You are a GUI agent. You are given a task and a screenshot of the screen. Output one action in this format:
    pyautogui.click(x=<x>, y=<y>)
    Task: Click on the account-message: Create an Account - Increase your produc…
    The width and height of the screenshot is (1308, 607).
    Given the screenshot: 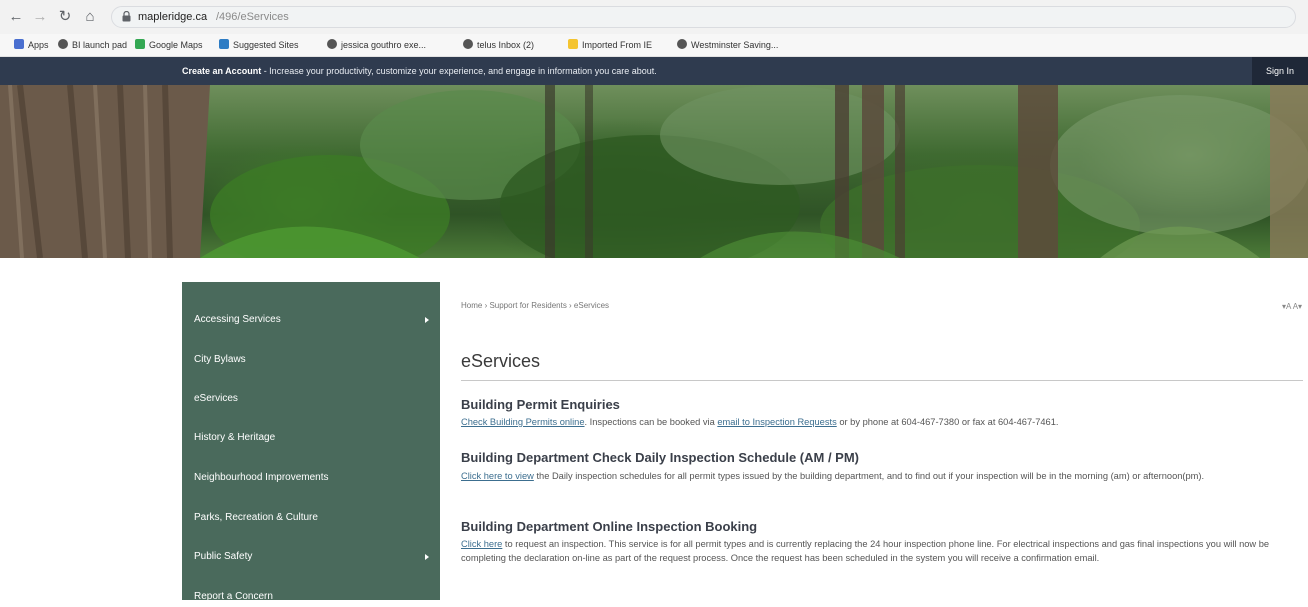 What is the action you would take?
    pyautogui.click(x=419, y=71)
    